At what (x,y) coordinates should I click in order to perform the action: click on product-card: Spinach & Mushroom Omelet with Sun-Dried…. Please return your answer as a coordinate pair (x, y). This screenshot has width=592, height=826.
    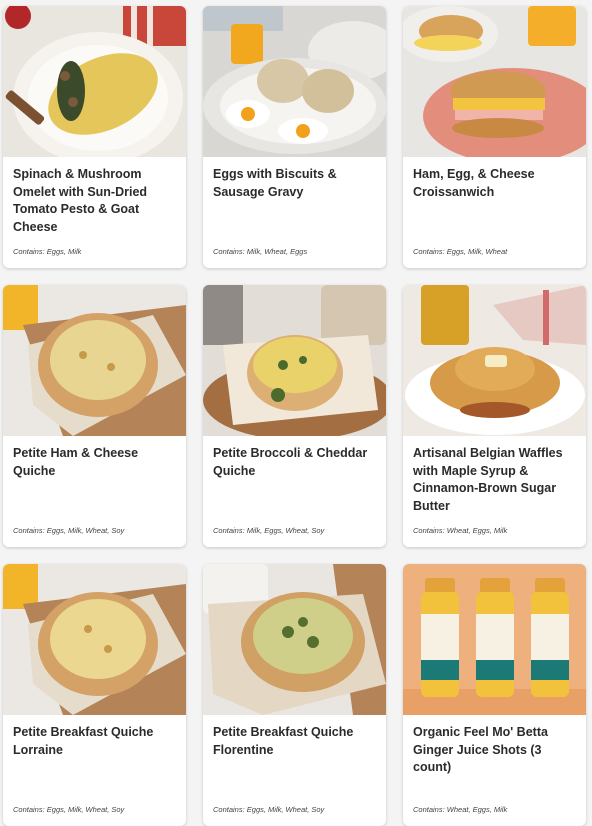
    Looking at the image, I should click on (94, 137).